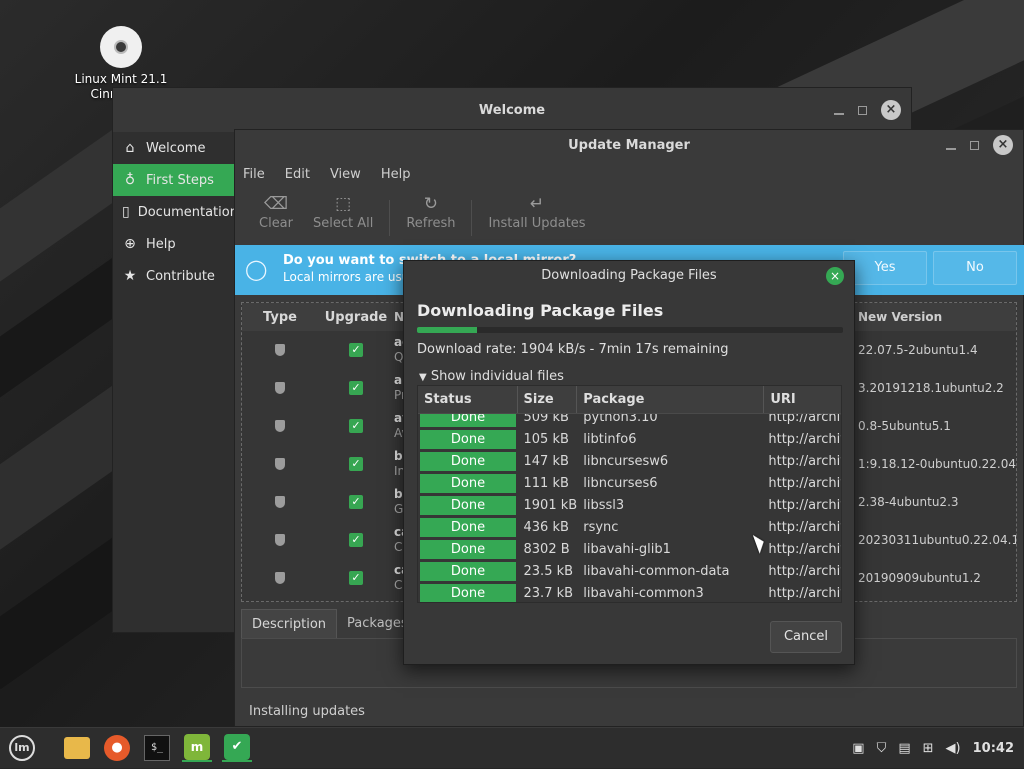 The image size is (1024, 769). I want to click on system-tray: ▣ ⛉ ▤ ⊞ ◀) 10:42, so click(933, 748).